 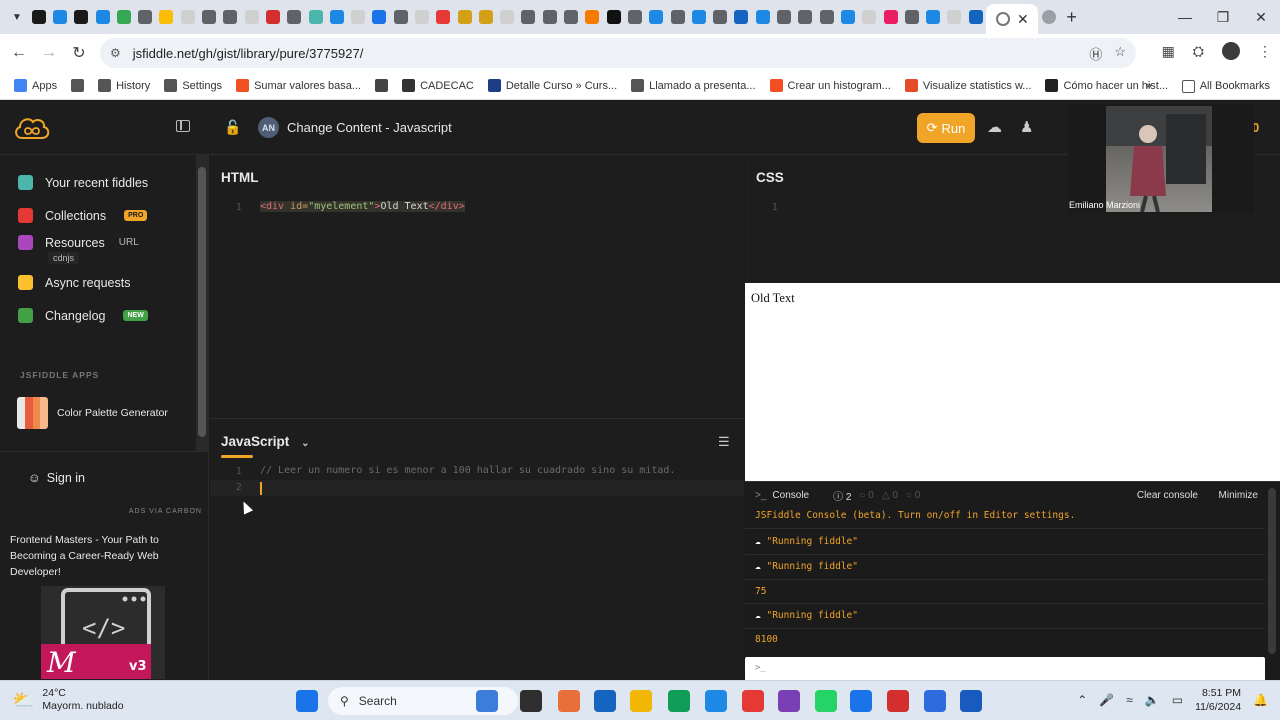 What do you see at coordinates (1168, 51) in the screenshot?
I see `tab-groups-icon: ▦` at bounding box center [1168, 51].